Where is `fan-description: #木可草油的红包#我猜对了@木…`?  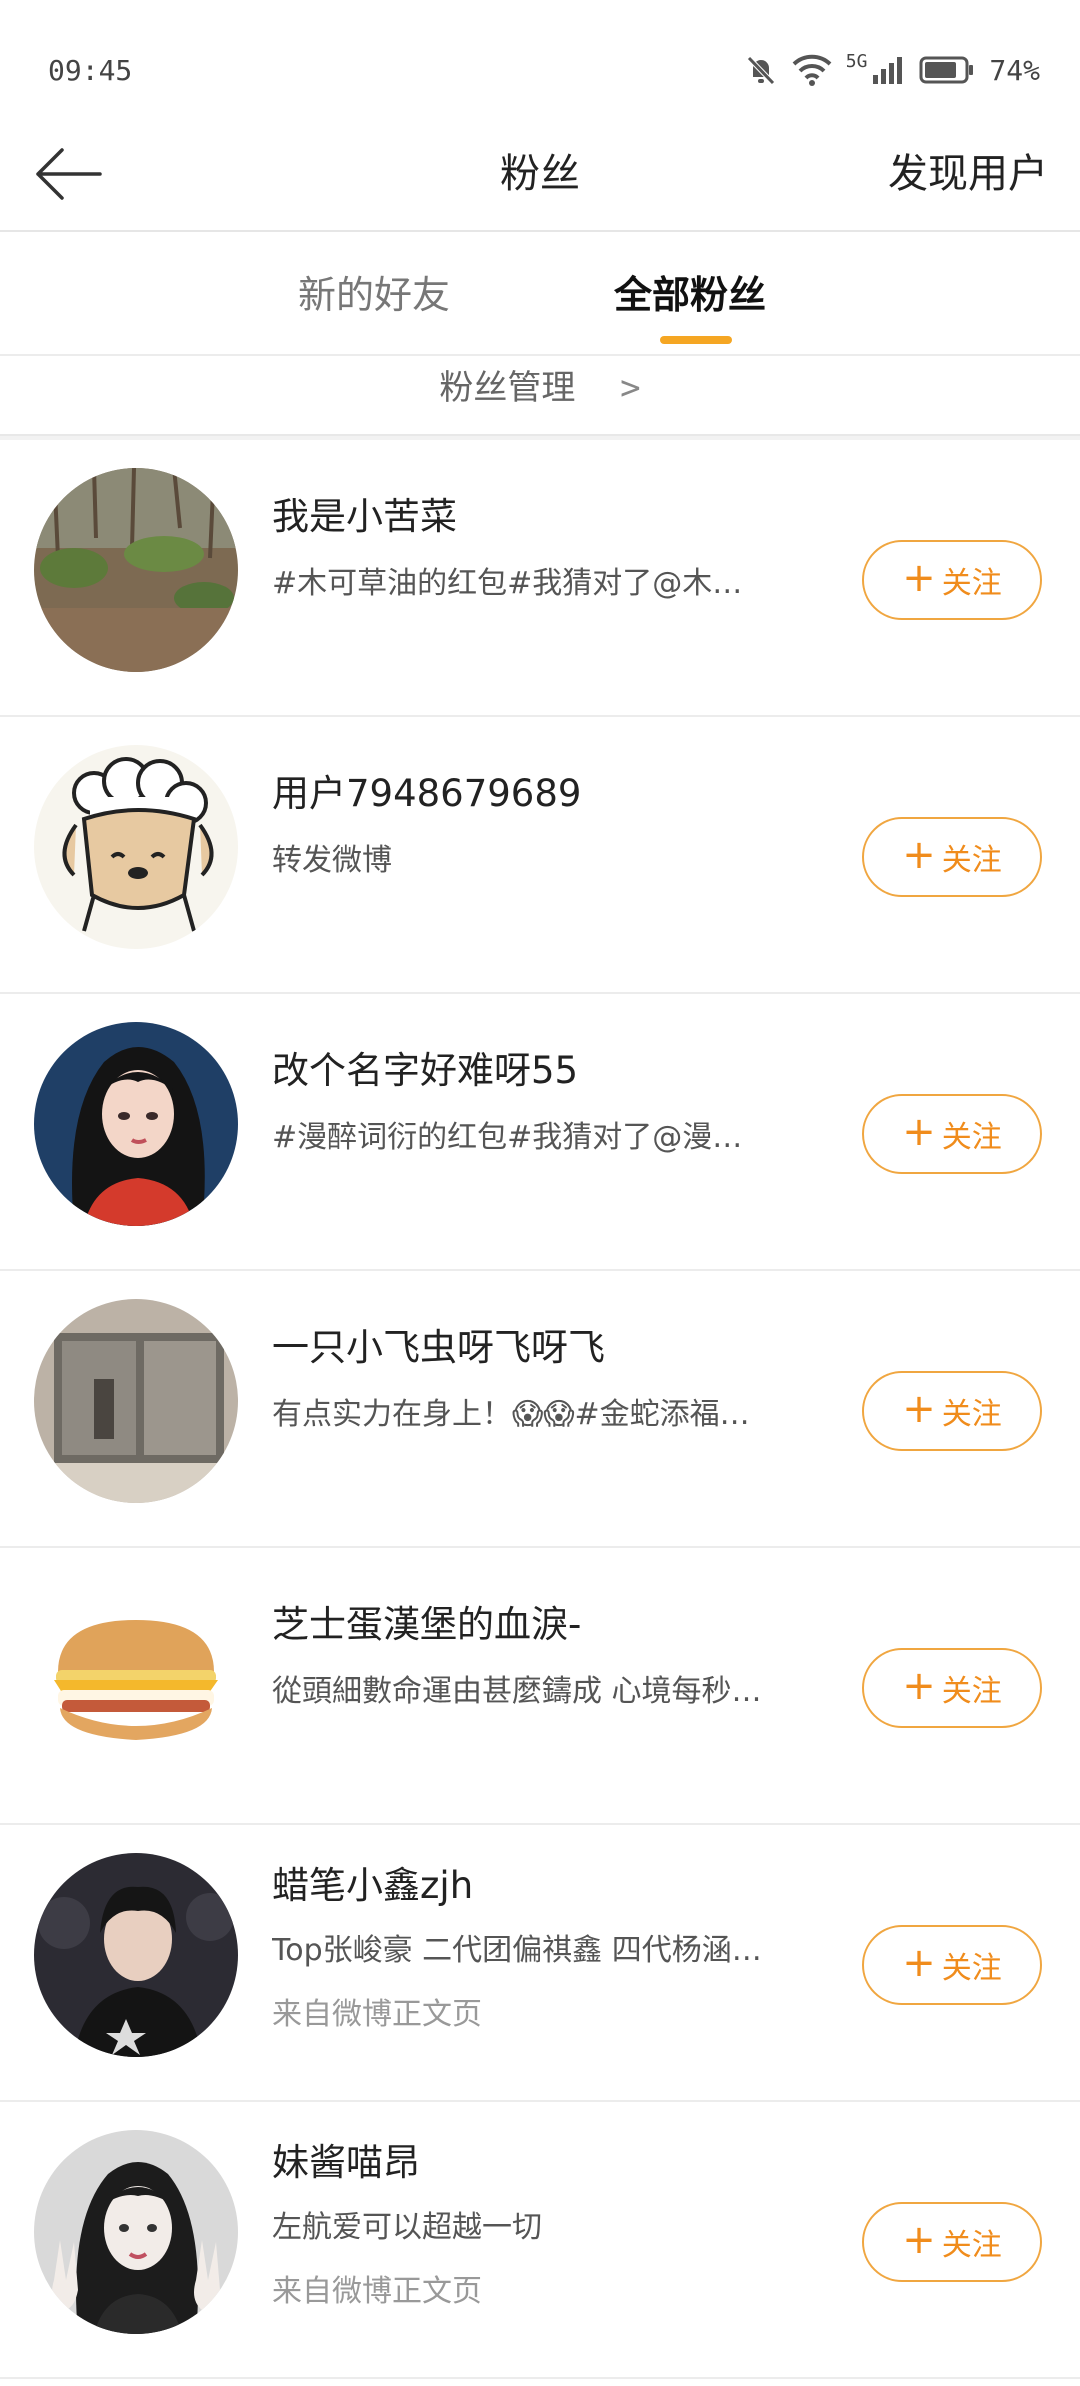 fan-description: #木可草油的红包#我猜对了@木… is located at coordinates (507, 583).